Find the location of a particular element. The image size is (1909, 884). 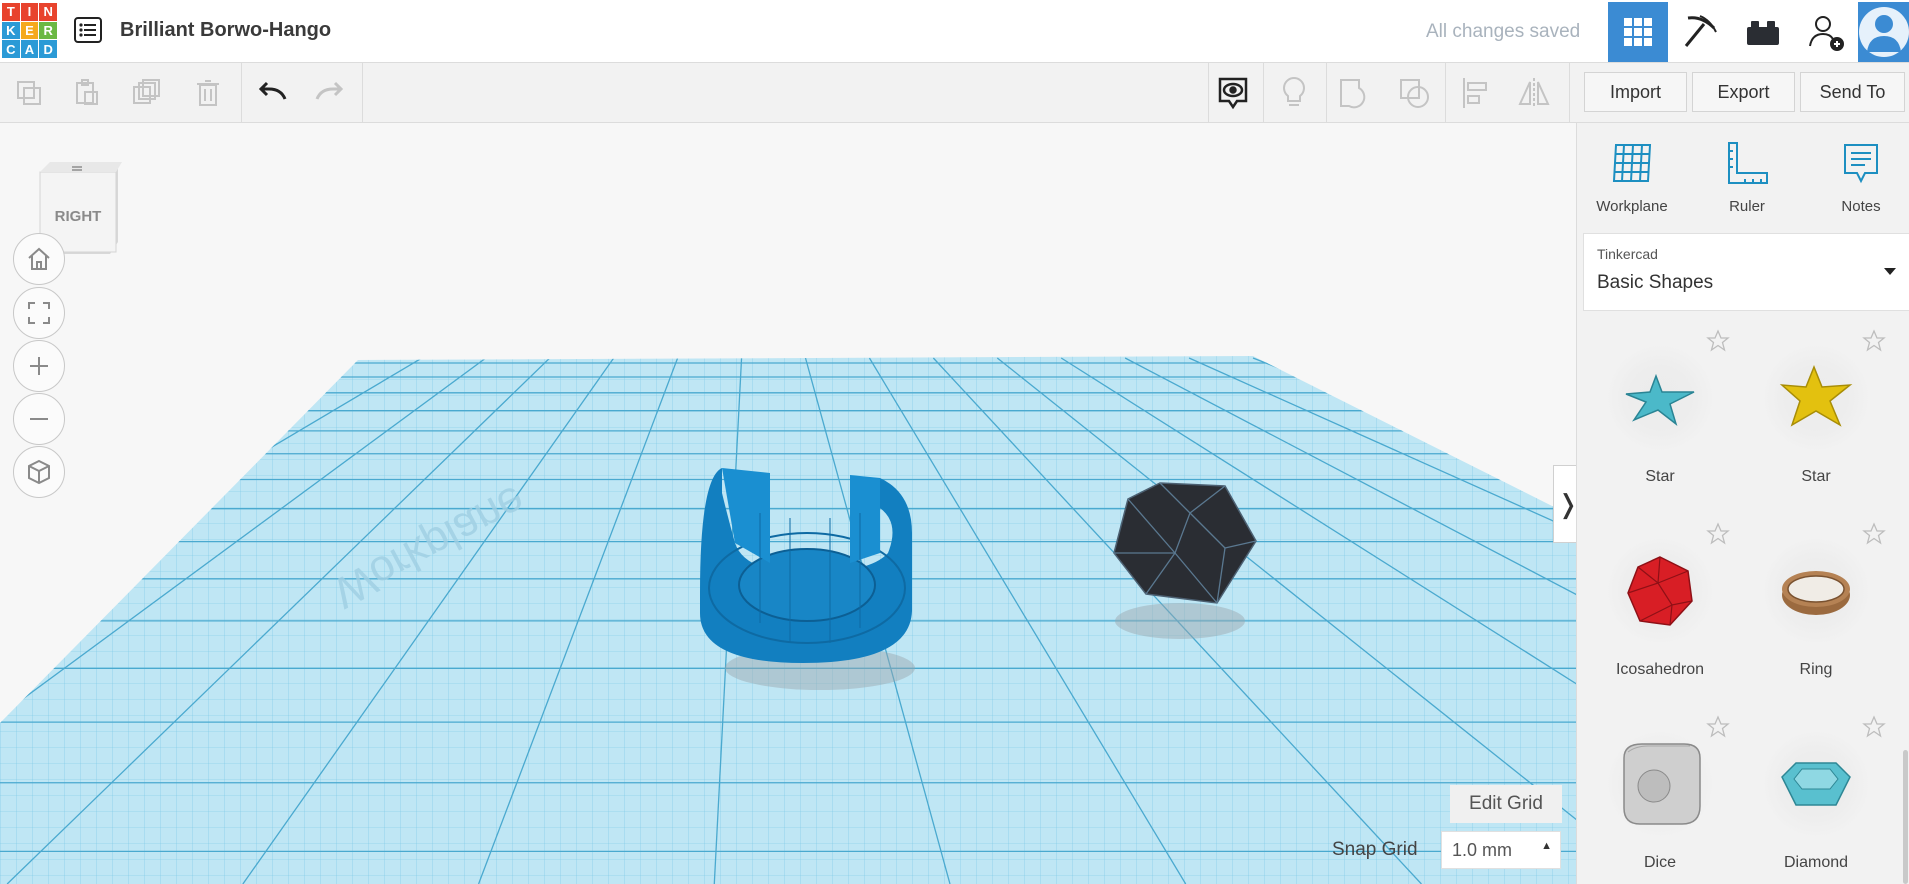

align-icon is located at coordinates (1475, 93).